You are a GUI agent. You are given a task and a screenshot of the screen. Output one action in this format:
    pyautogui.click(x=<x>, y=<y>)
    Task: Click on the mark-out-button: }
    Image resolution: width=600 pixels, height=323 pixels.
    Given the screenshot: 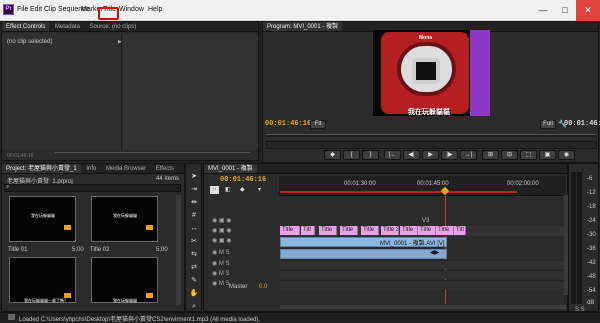 What is the action you would take?
    pyautogui.click(x=370, y=155)
    